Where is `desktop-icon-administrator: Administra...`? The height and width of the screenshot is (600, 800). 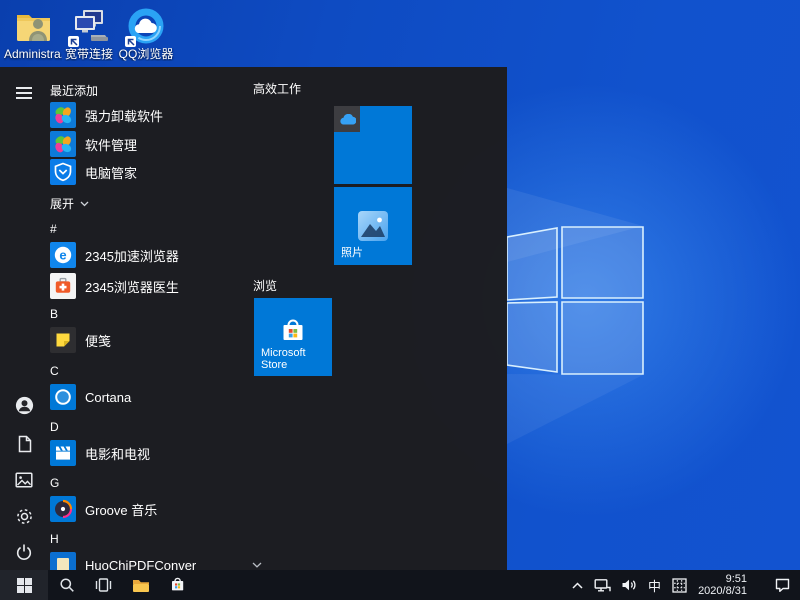 desktop-icon-administrator: Administra... is located at coordinates (33, 33).